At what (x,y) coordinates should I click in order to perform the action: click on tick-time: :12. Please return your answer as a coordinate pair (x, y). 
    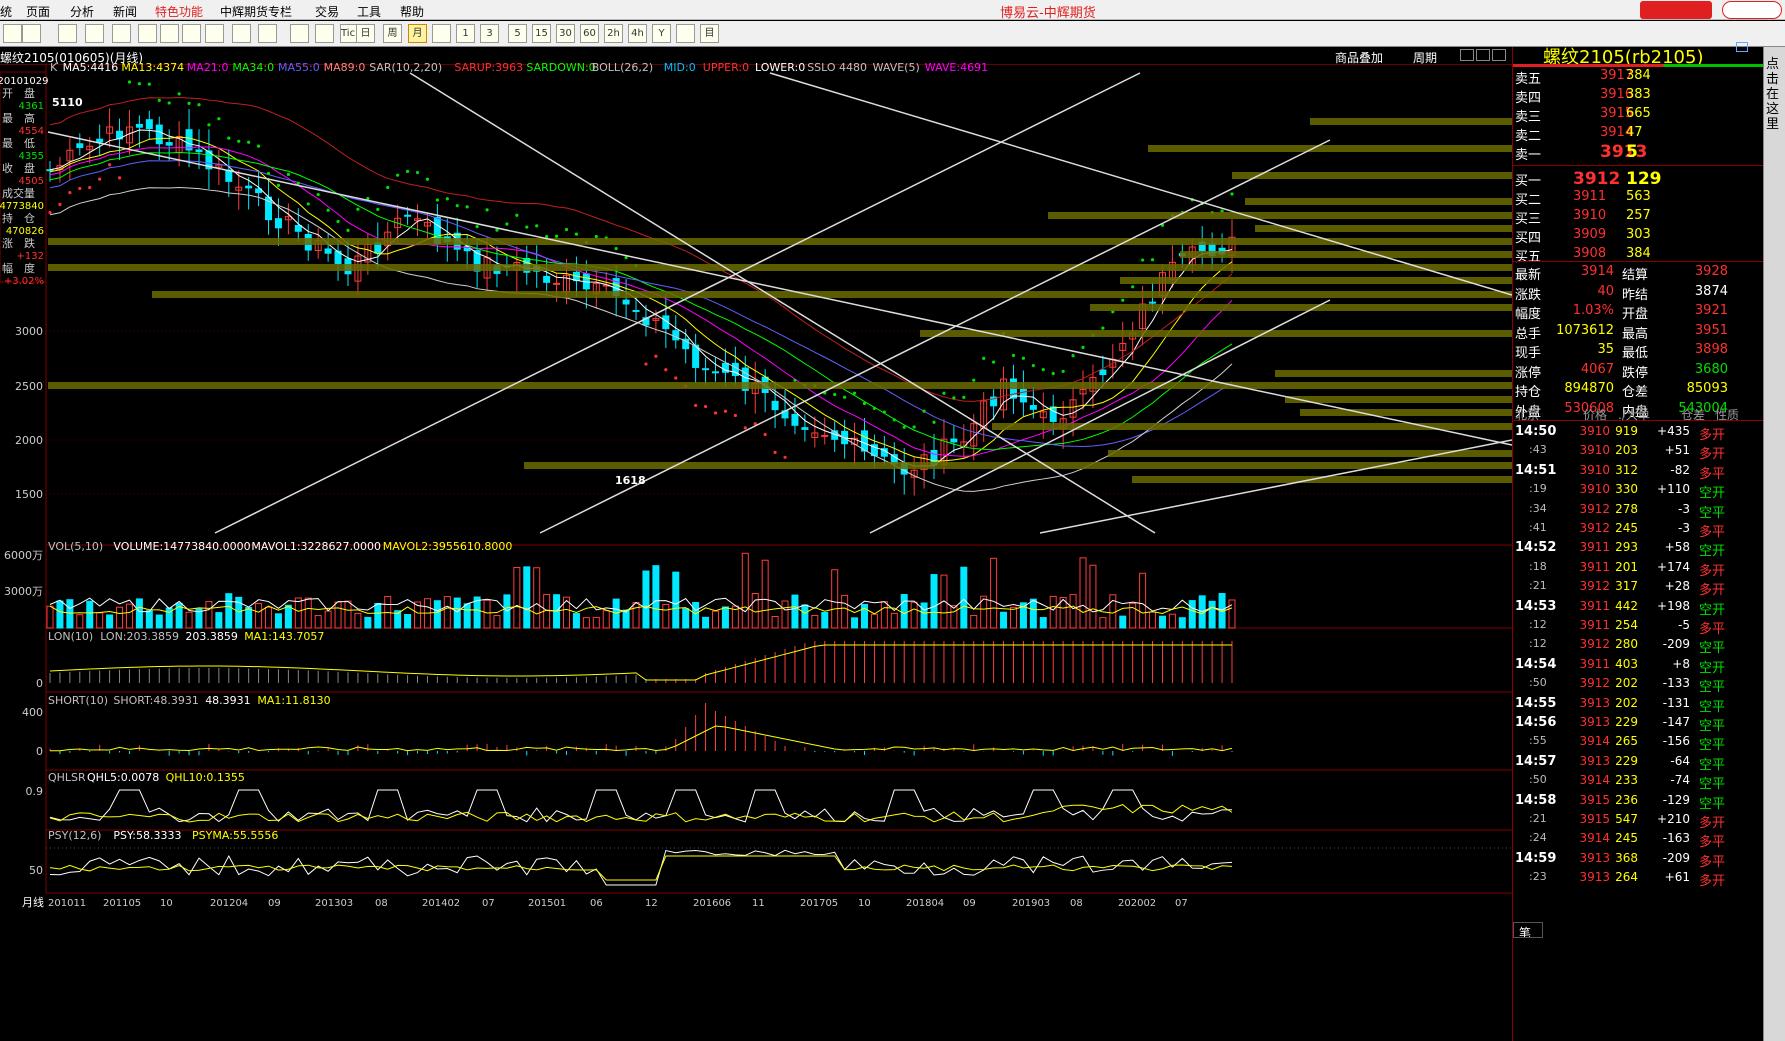
    Looking at the image, I should click on (1538, 624).